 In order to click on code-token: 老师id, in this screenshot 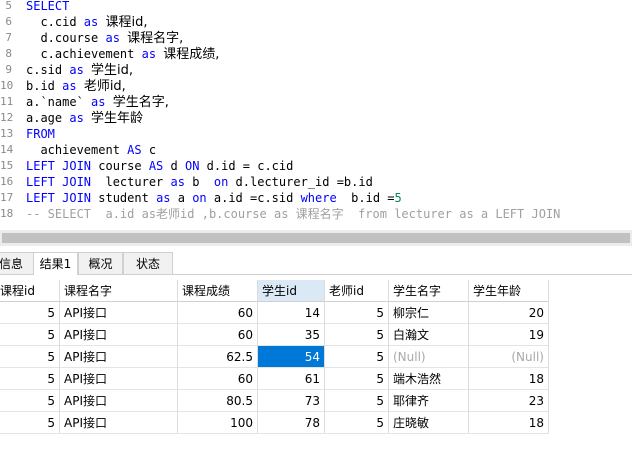, I will do `click(104, 86)`.